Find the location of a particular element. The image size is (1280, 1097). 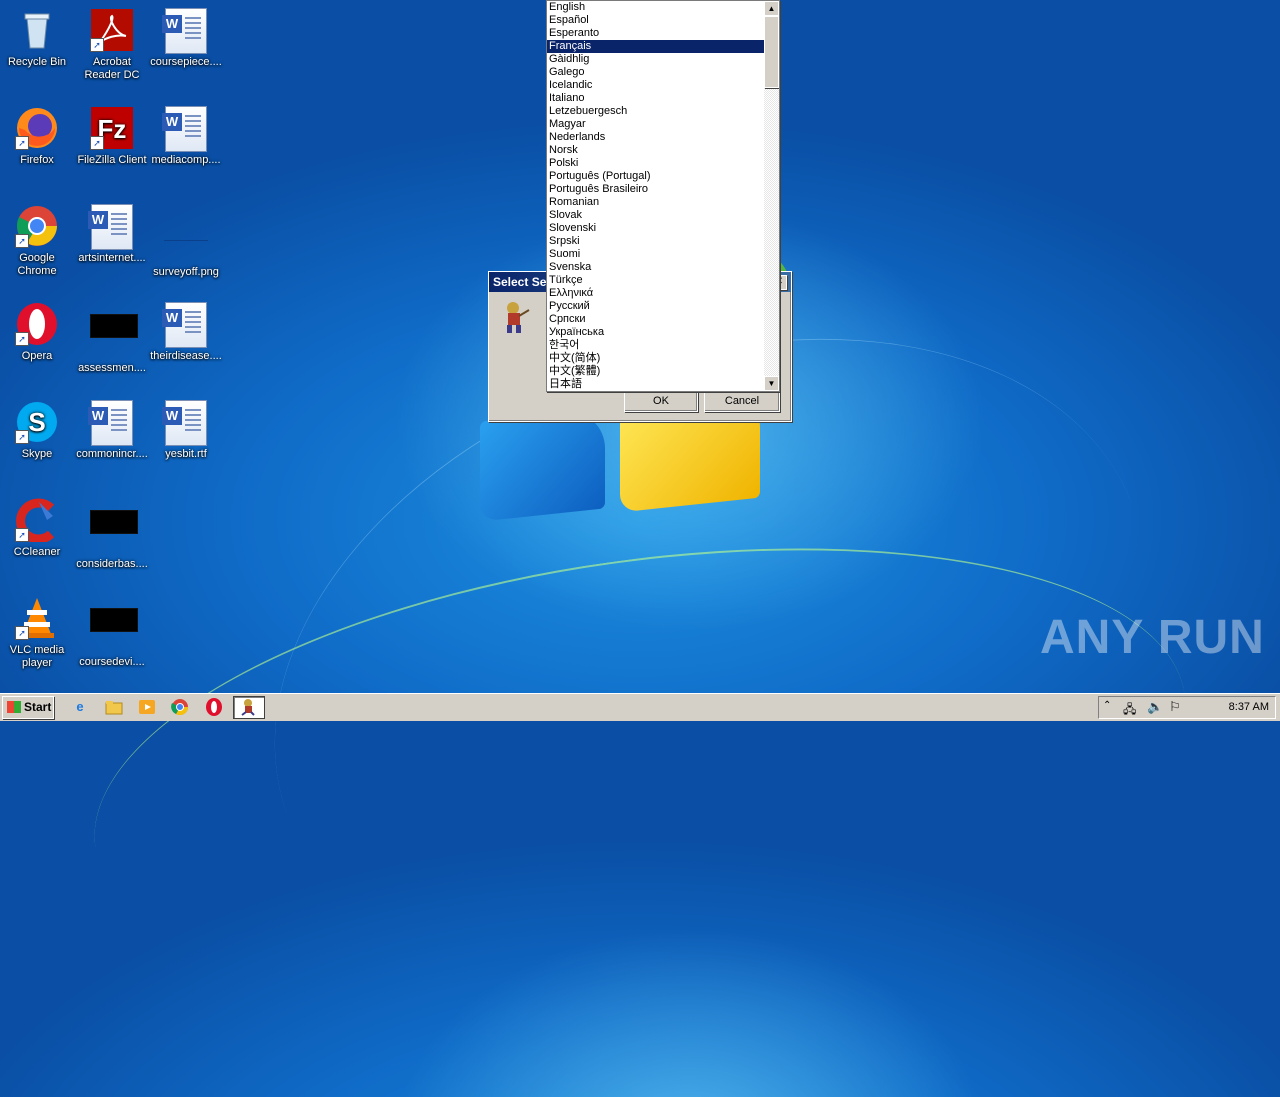

taskbar: Start e ⌃ 🖧 🔈 ⚐ 8:37 AM is located at coordinates (640, 707).